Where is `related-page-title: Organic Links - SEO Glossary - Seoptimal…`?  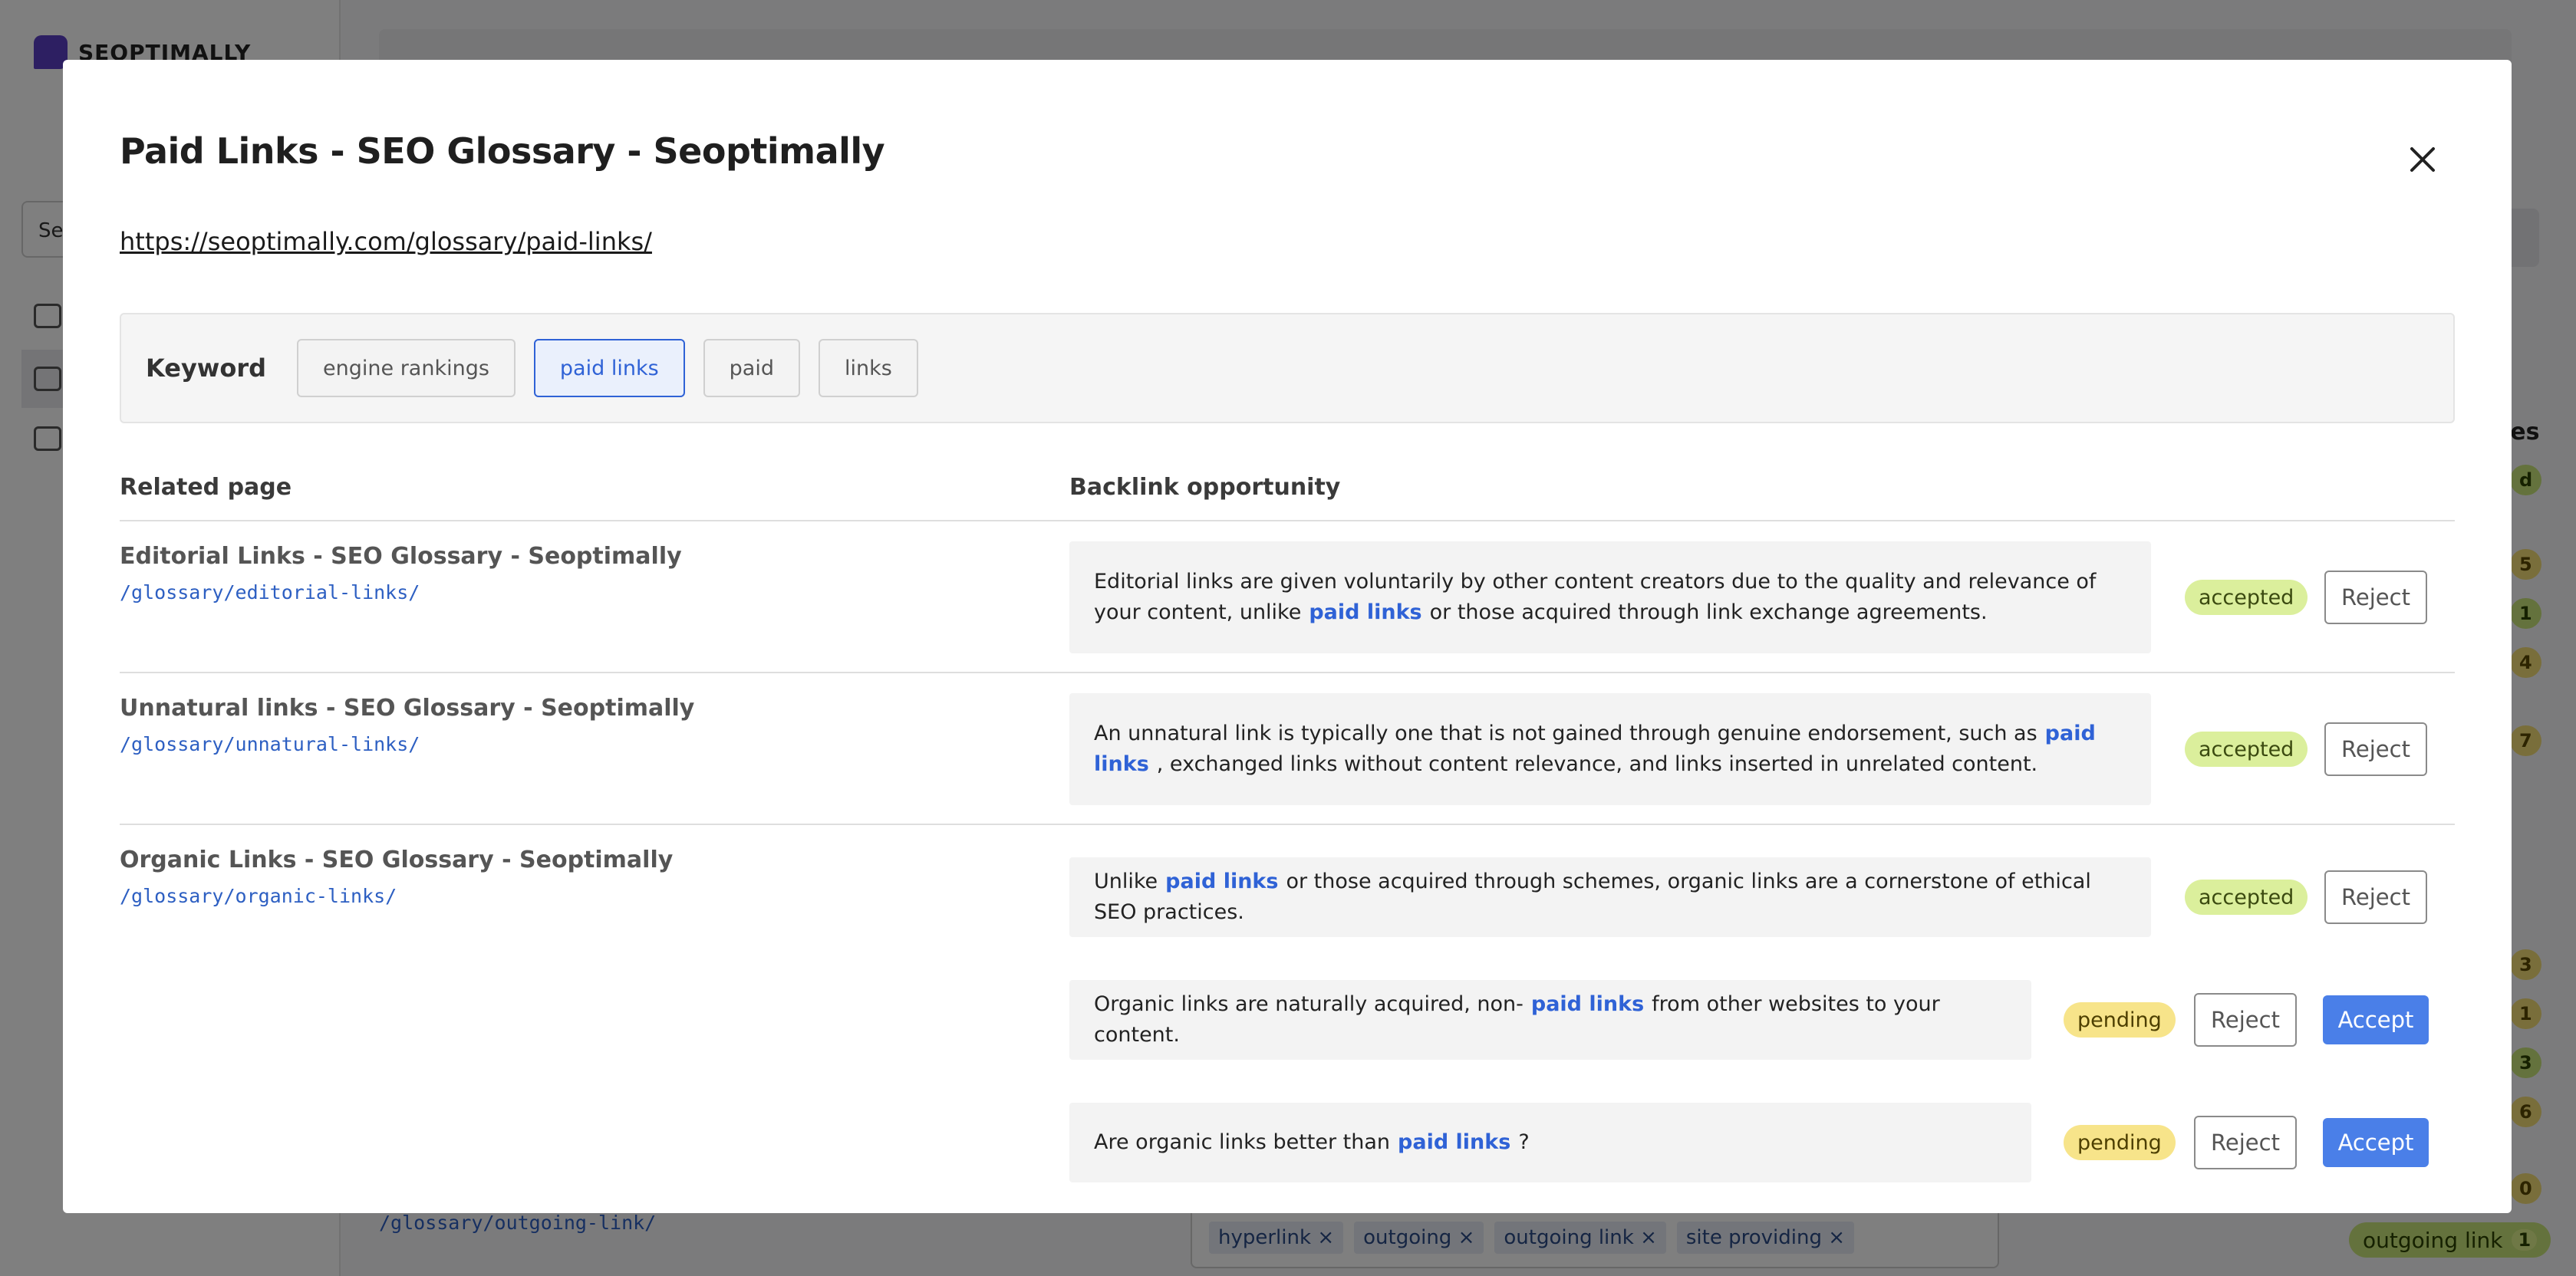 related-page-title: Organic Links - SEO Glossary - Seoptimal… is located at coordinates (396, 860).